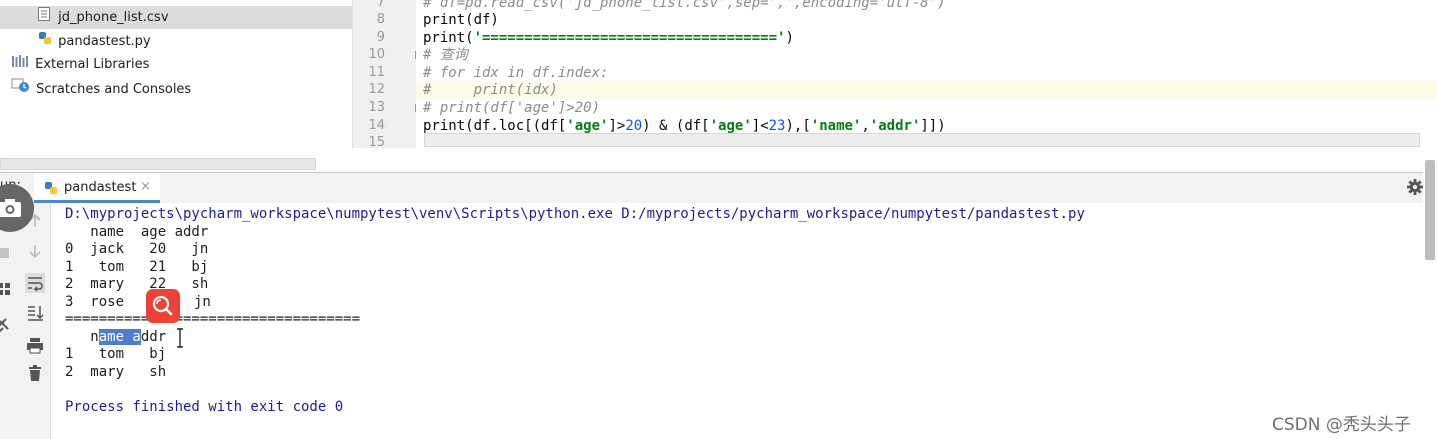  Describe the element at coordinates (7, 289) in the screenshot. I see `layout-icon` at that location.